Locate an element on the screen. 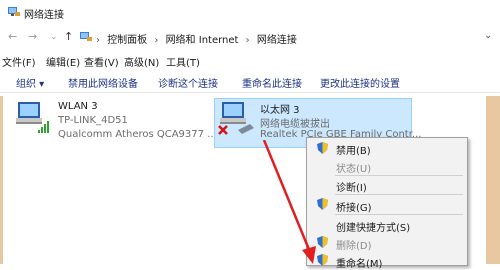 This screenshot has width=500, height=270. connection-status: 网络电缆被拔出 is located at coordinates (295, 124).